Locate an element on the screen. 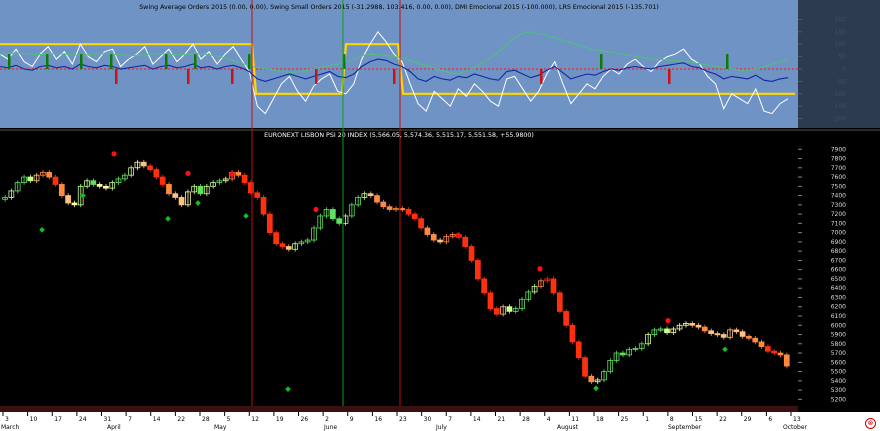 The height and width of the screenshot is (431, 880). x-day-label: 3 is located at coordinates (7, 419).